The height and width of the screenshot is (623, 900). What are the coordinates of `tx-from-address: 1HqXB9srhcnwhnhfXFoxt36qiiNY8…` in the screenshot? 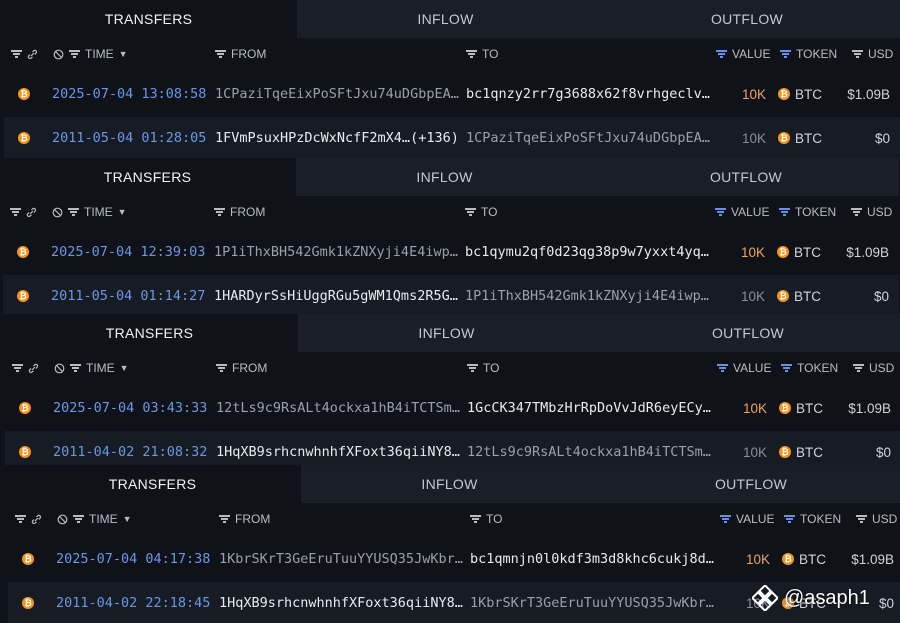 It's located at (341, 602).